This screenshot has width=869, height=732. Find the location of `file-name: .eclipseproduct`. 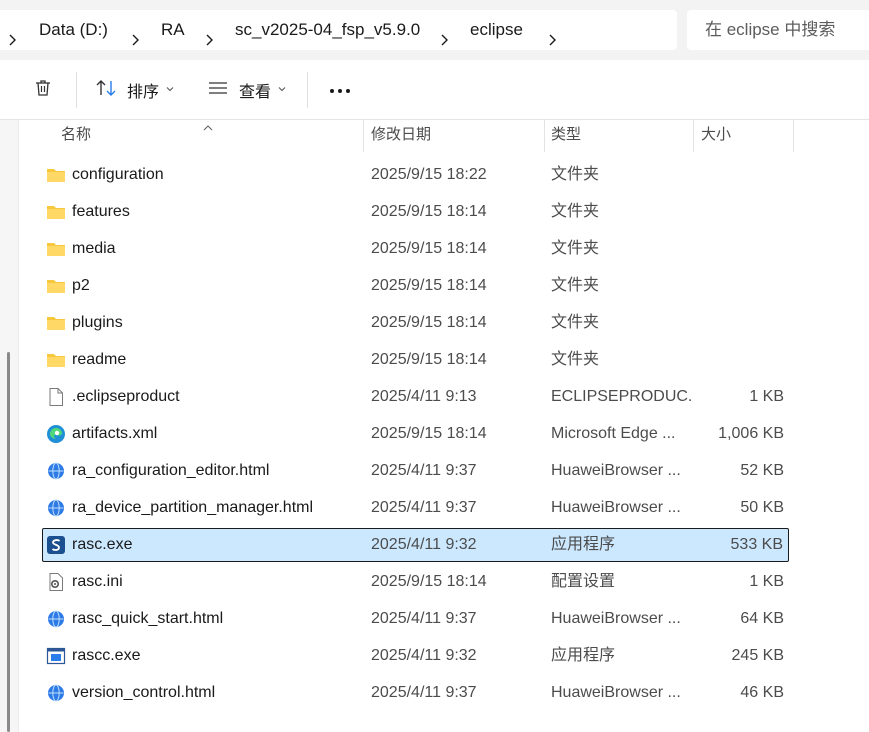

file-name: .eclipseproduct is located at coordinates (126, 396).